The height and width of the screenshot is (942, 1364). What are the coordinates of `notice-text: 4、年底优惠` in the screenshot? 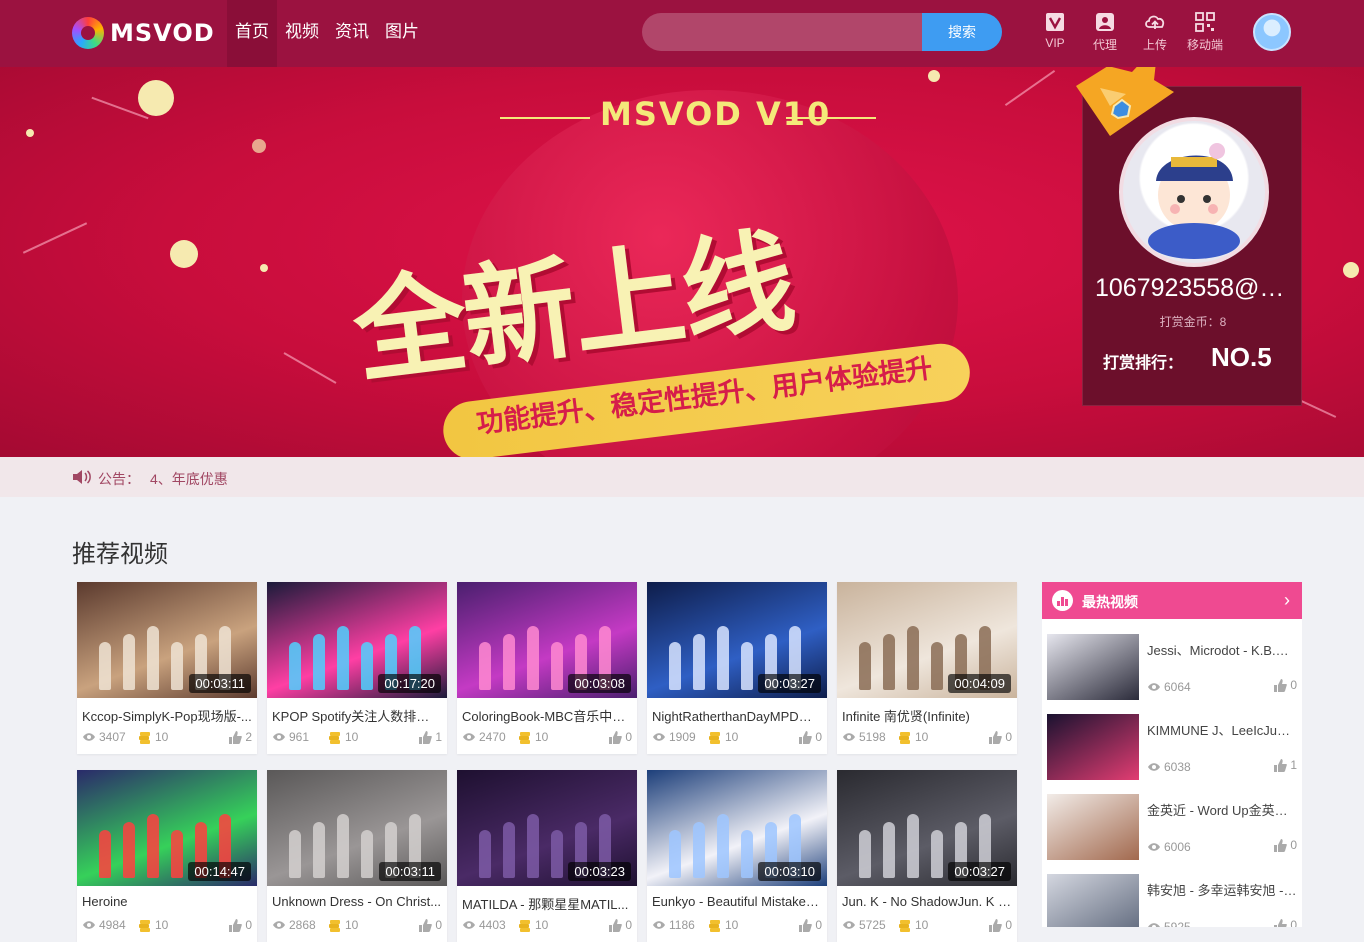 It's located at (189, 479).